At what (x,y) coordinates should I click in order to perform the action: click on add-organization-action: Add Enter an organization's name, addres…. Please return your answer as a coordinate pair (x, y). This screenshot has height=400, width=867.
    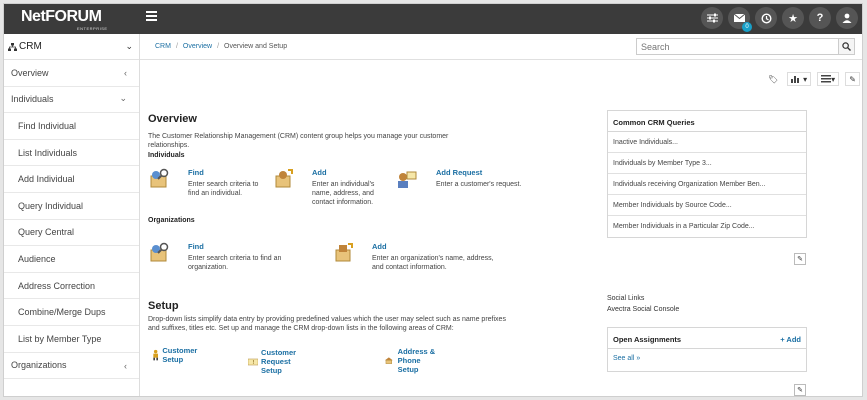
    Looking at the image, I should click on (418, 257).